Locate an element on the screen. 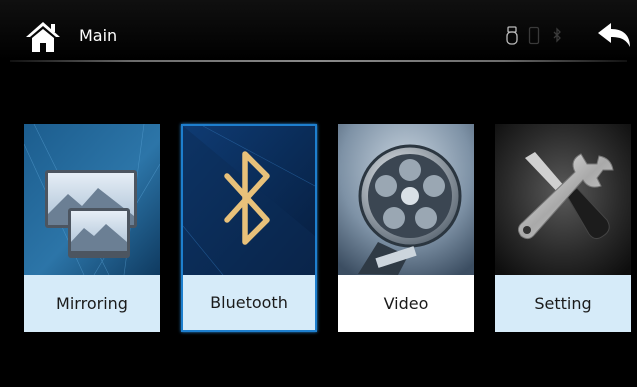 The height and width of the screenshot is (387, 637). tile-video: Video is located at coordinates (406, 228).